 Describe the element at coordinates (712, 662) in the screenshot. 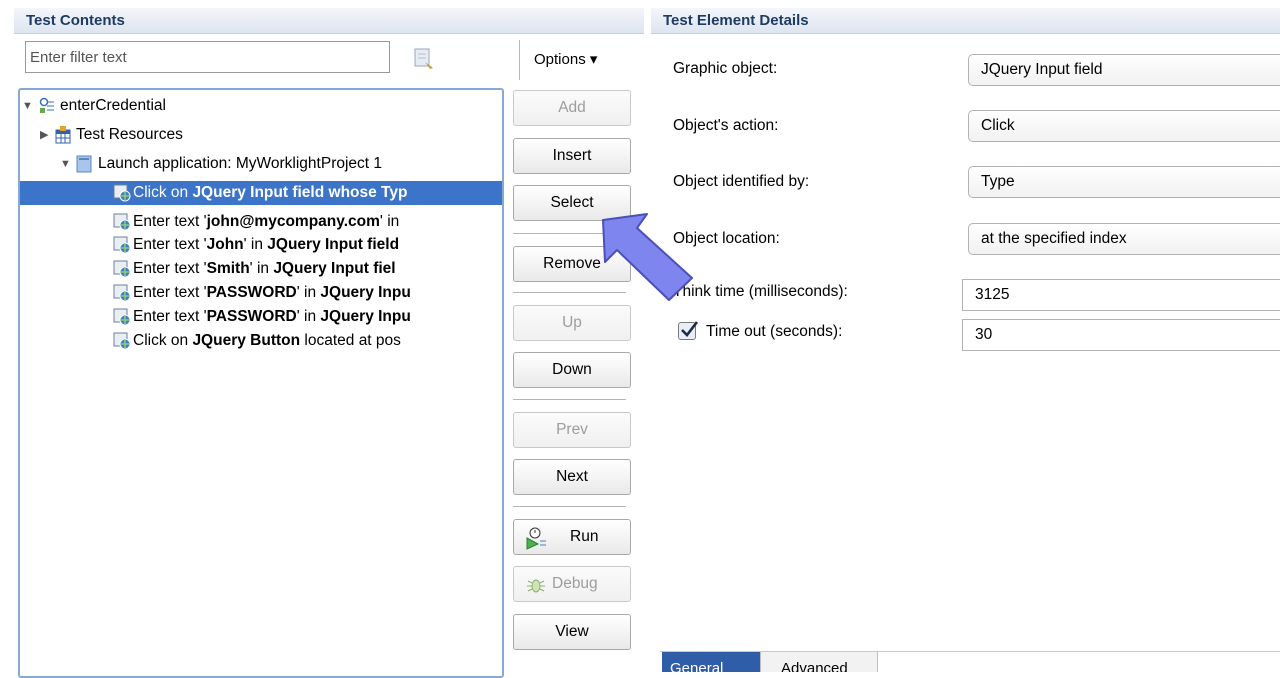

I see `tab-general: General` at that location.